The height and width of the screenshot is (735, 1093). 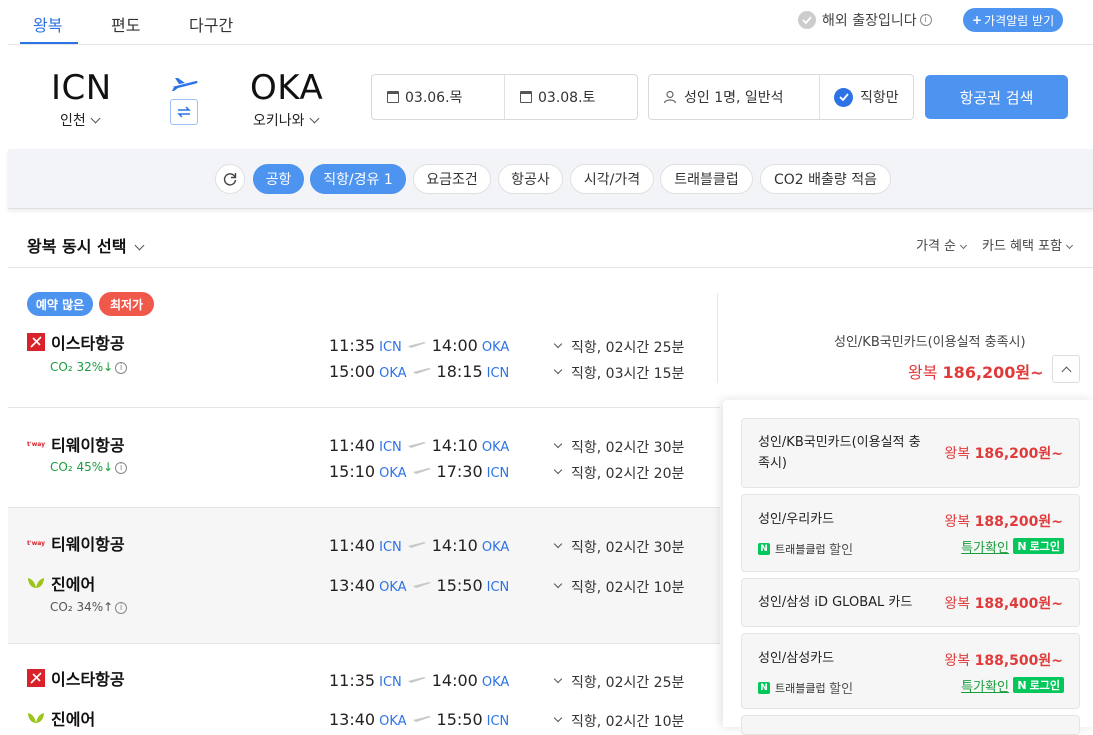 I want to click on origin-code: ICN, so click(x=81, y=88).